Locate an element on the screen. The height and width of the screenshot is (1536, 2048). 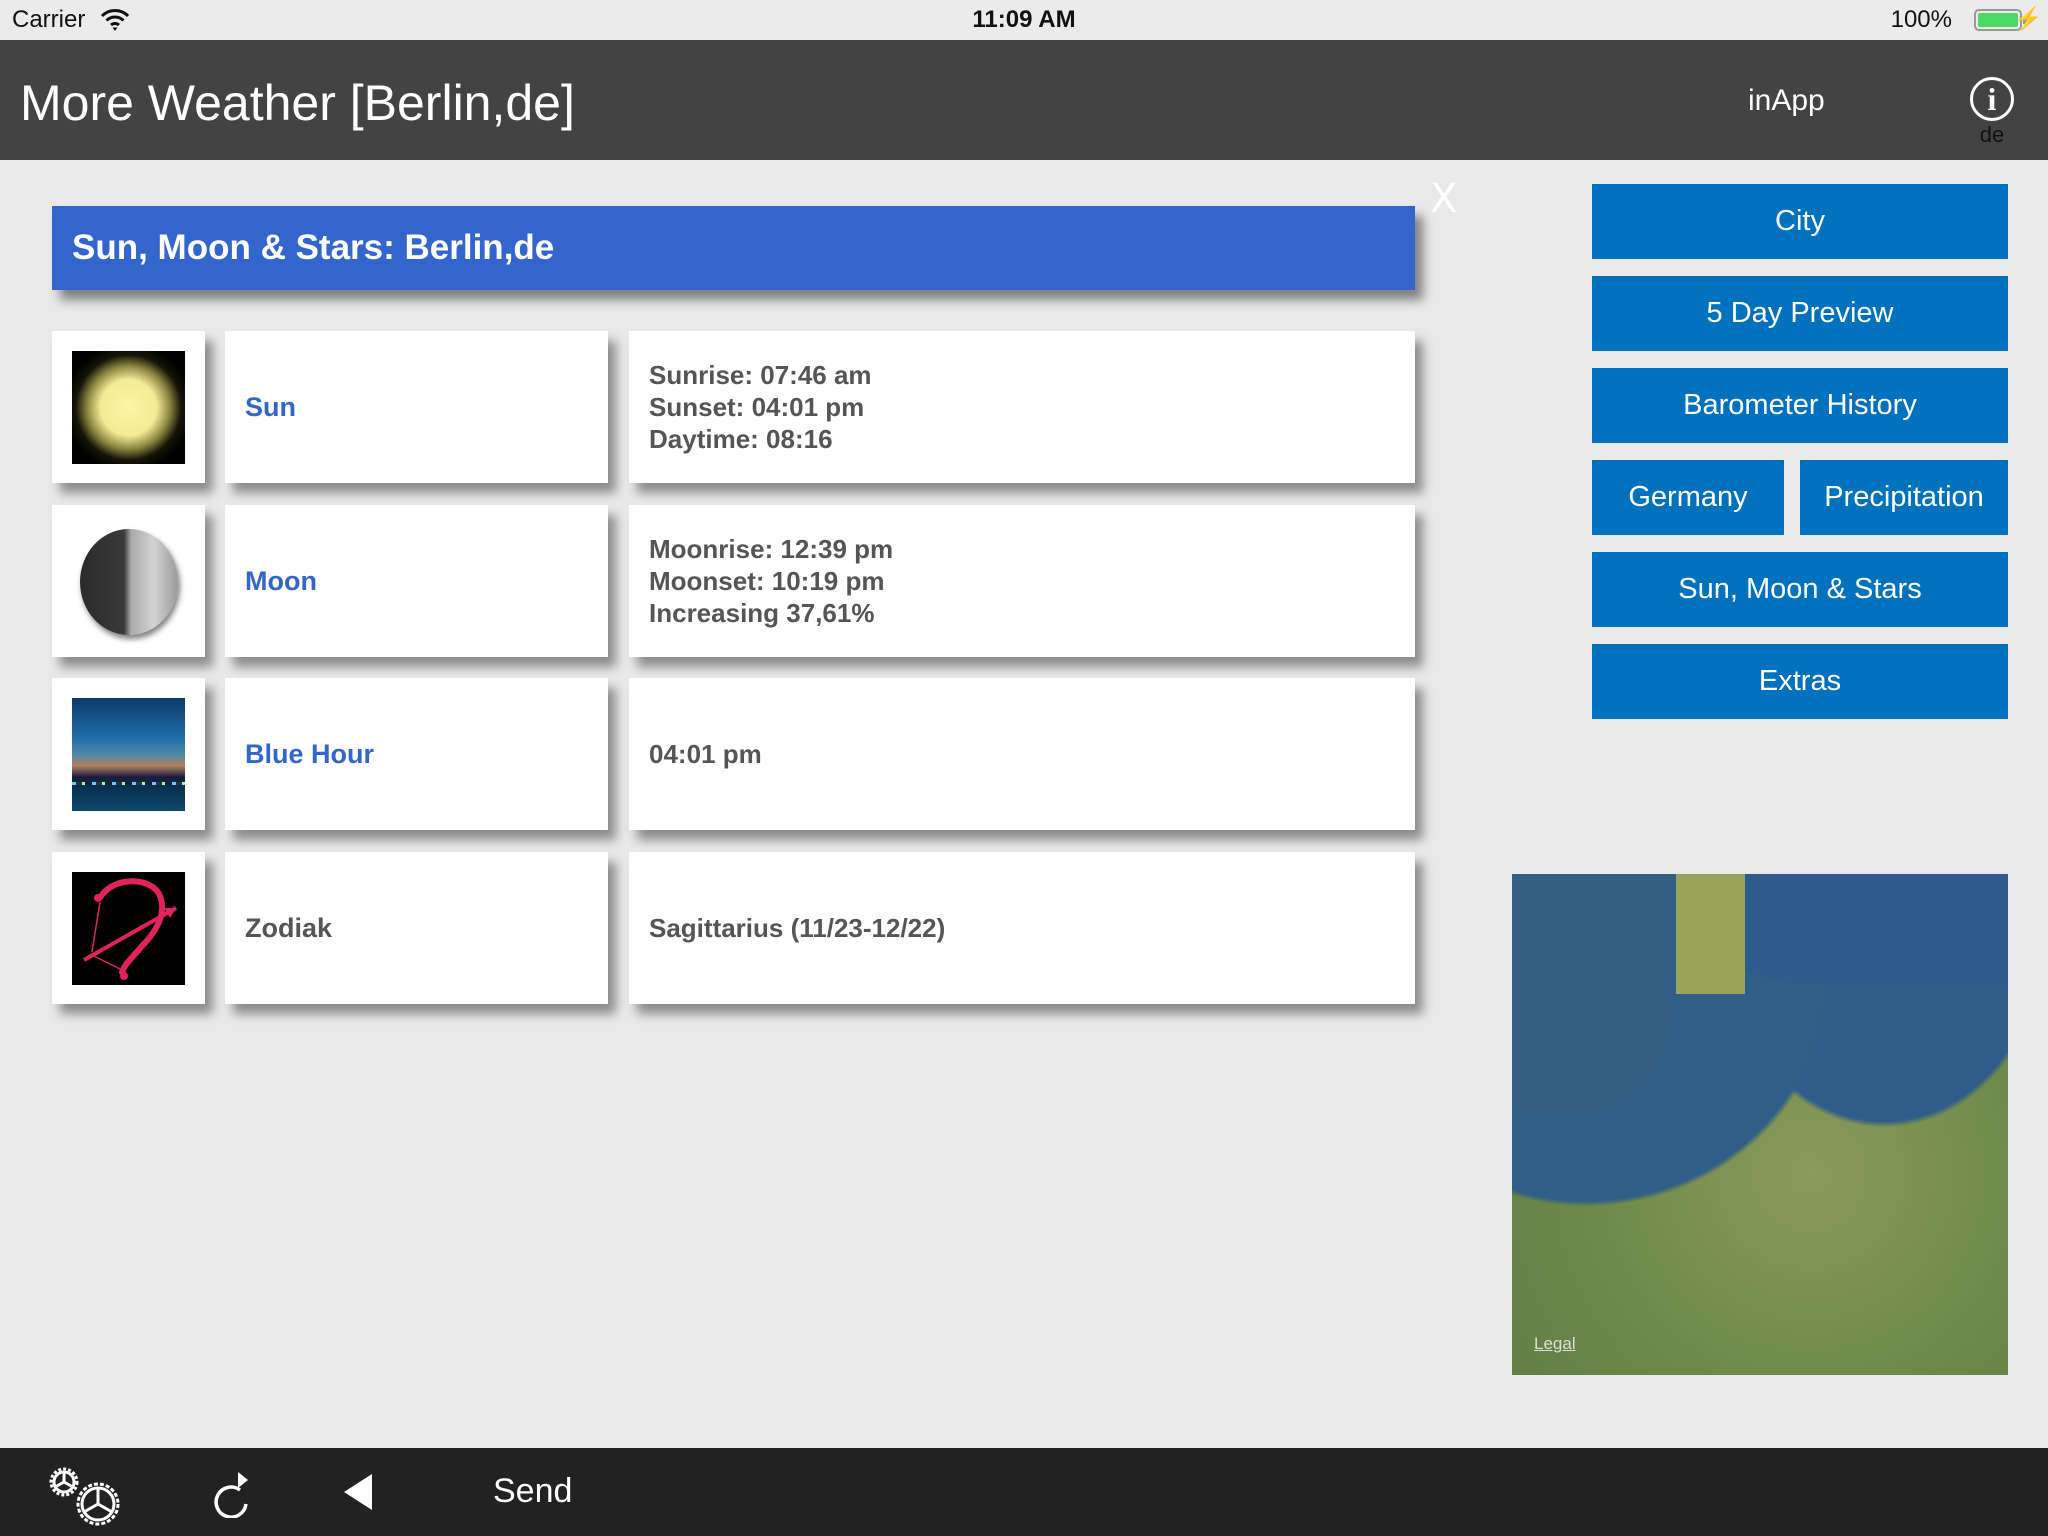
app-title: More Weather [Berlin,de] is located at coordinates (297, 103).